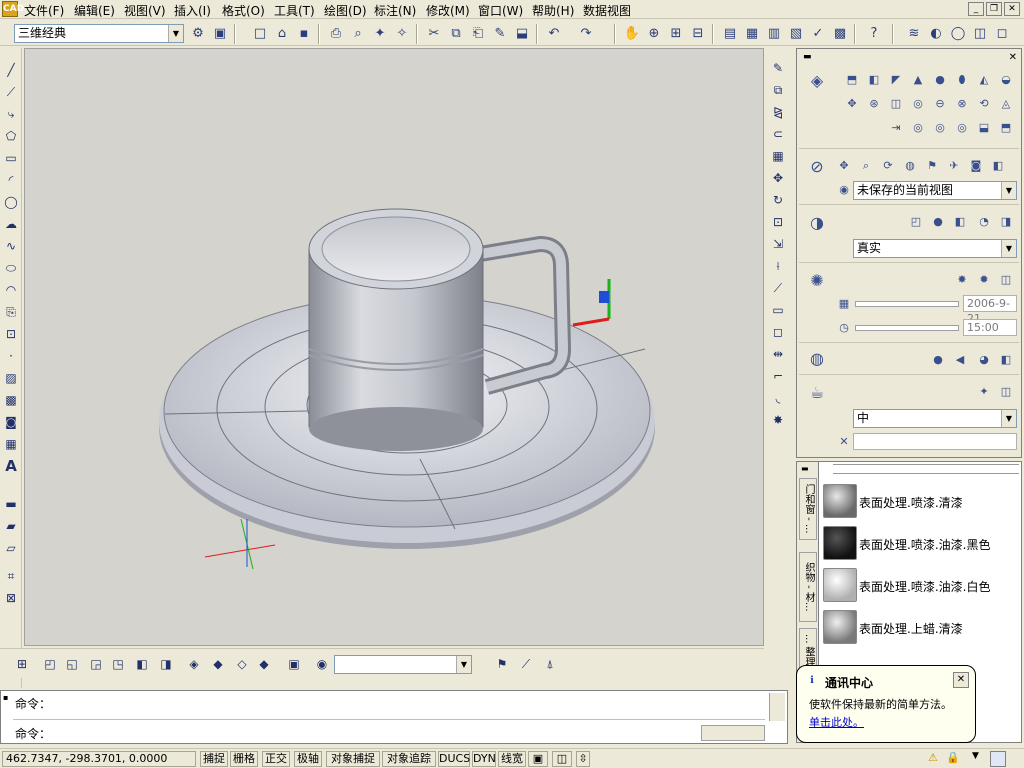 The height and width of the screenshot is (768, 1024). What do you see at coordinates (752, 34) in the screenshot?
I see `design-center-icon: ▦` at bounding box center [752, 34].